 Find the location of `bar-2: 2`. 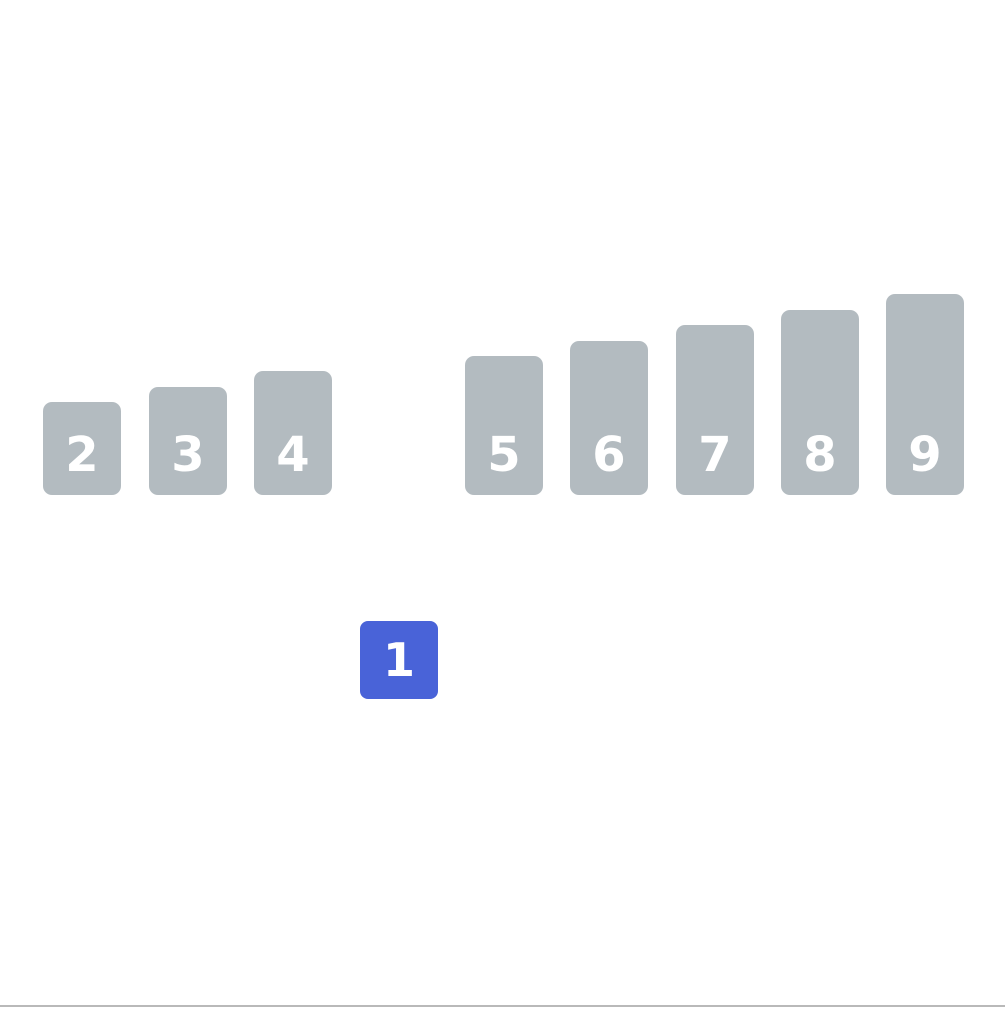

bar-2: 2 is located at coordinates (82, 448).